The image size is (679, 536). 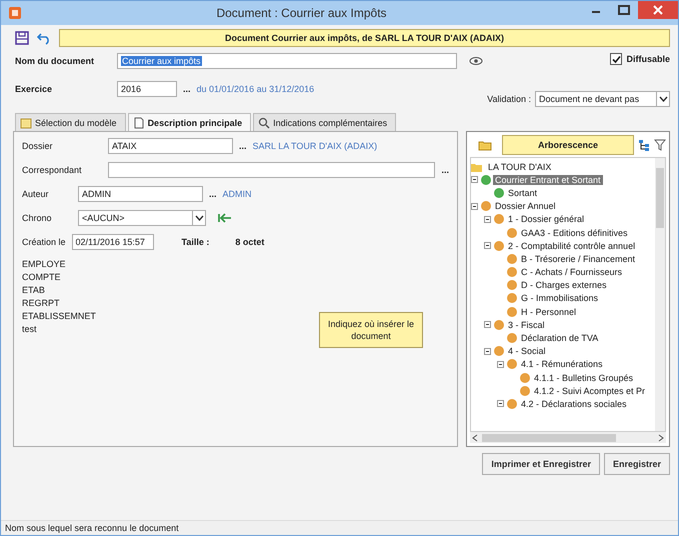 What do you see at coordinates (170, 146) in the screenshot?
I see `input-field: ATAIX` at bounding box center [170, 146].